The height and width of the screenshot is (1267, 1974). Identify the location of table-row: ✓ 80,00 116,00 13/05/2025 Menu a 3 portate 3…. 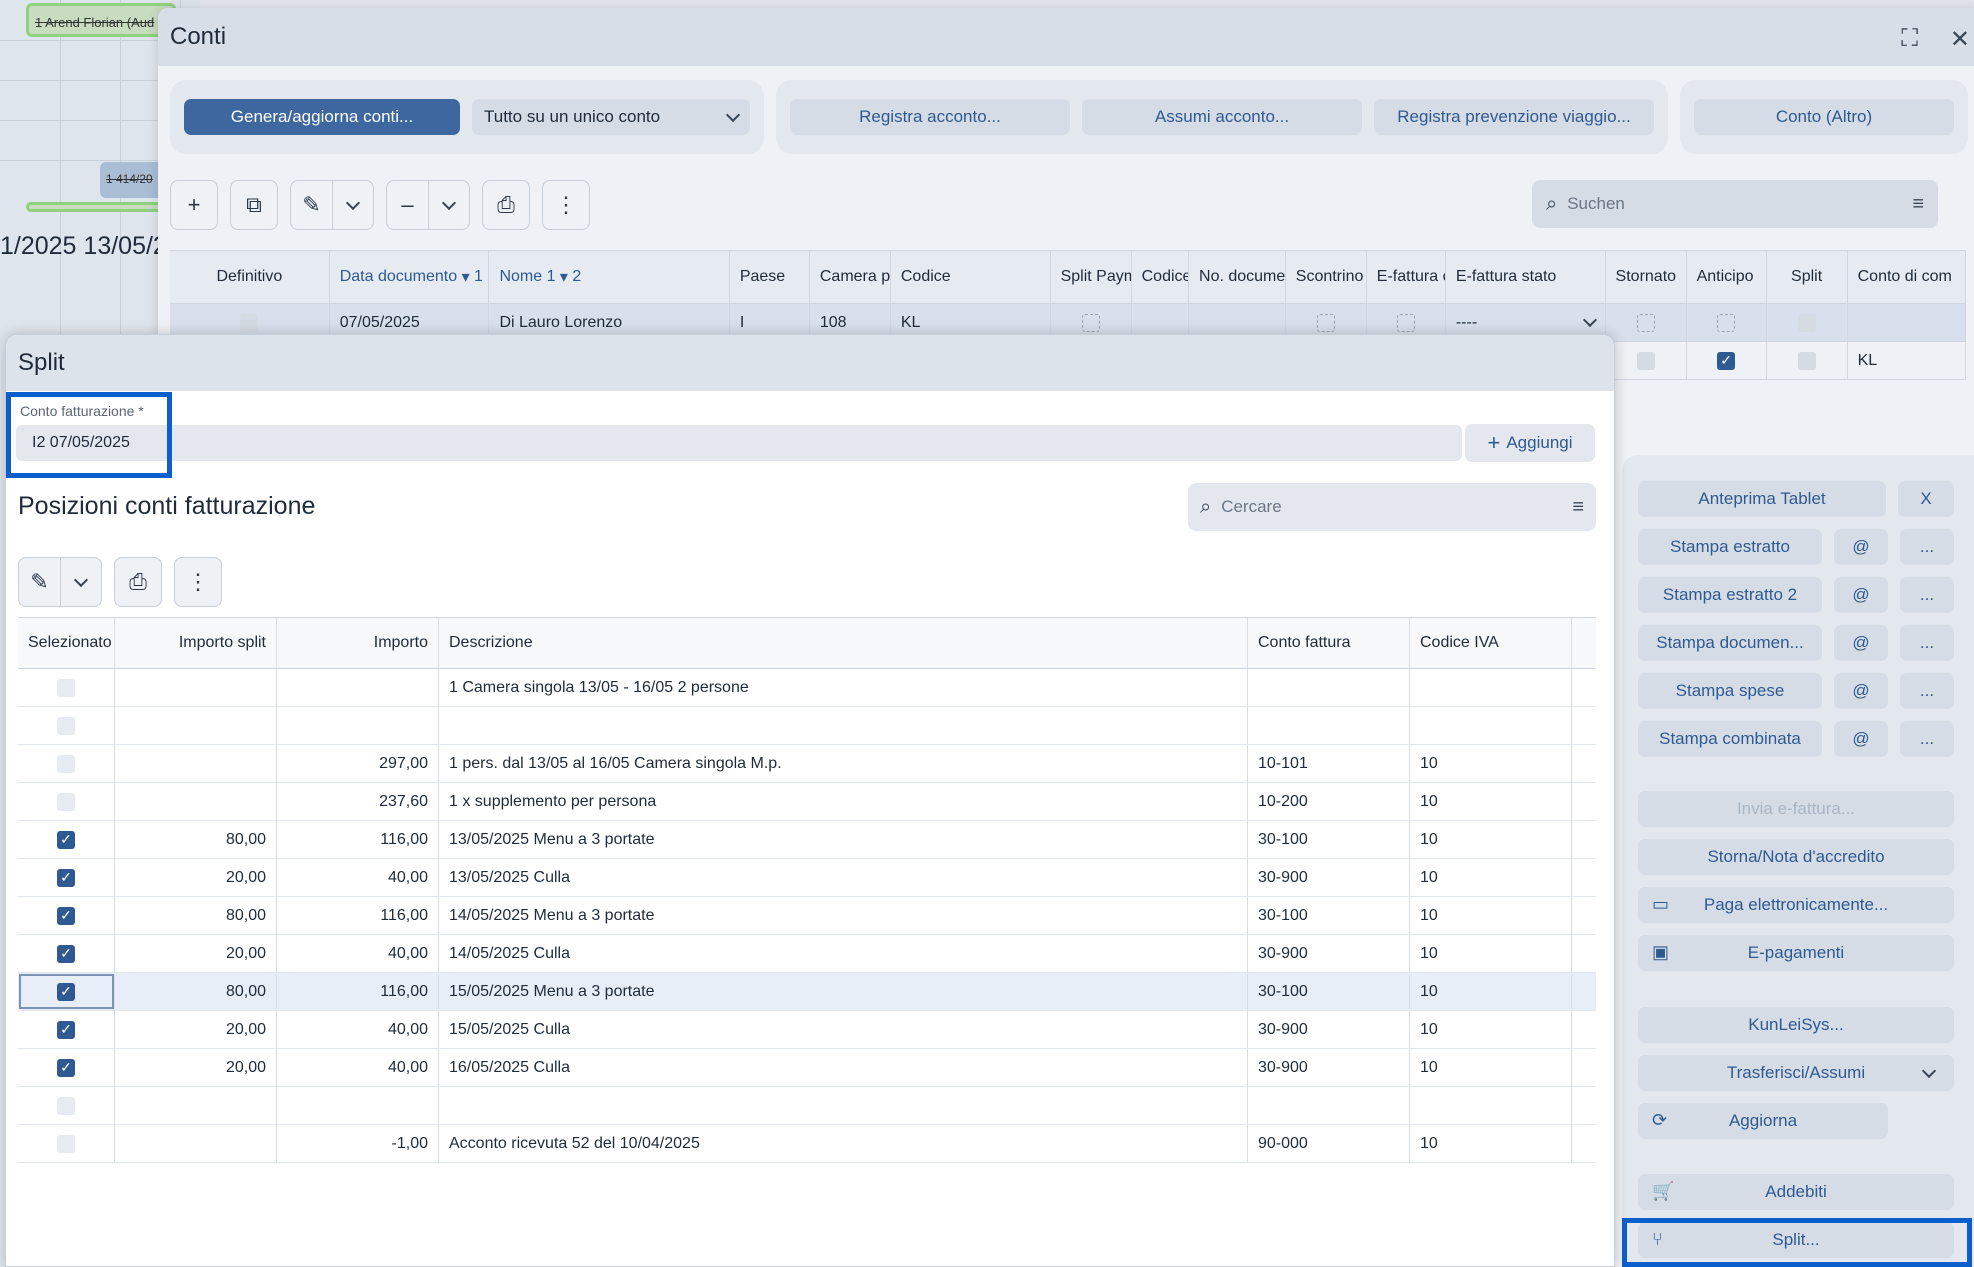
(807, 840).